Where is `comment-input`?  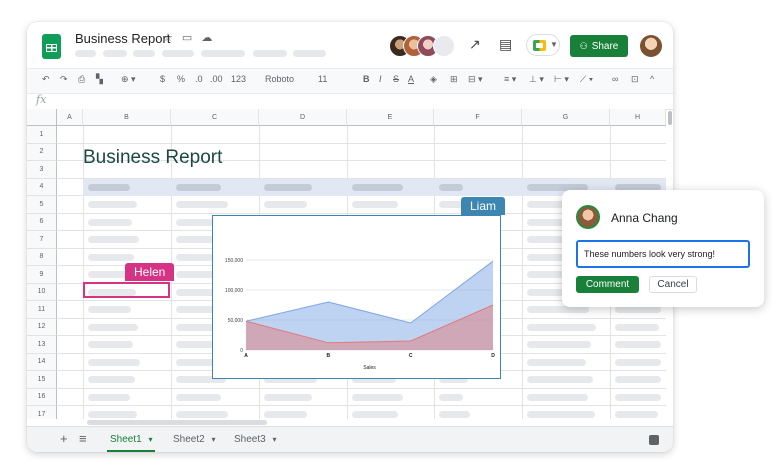
comment-input is located at coordinates (663, 254).